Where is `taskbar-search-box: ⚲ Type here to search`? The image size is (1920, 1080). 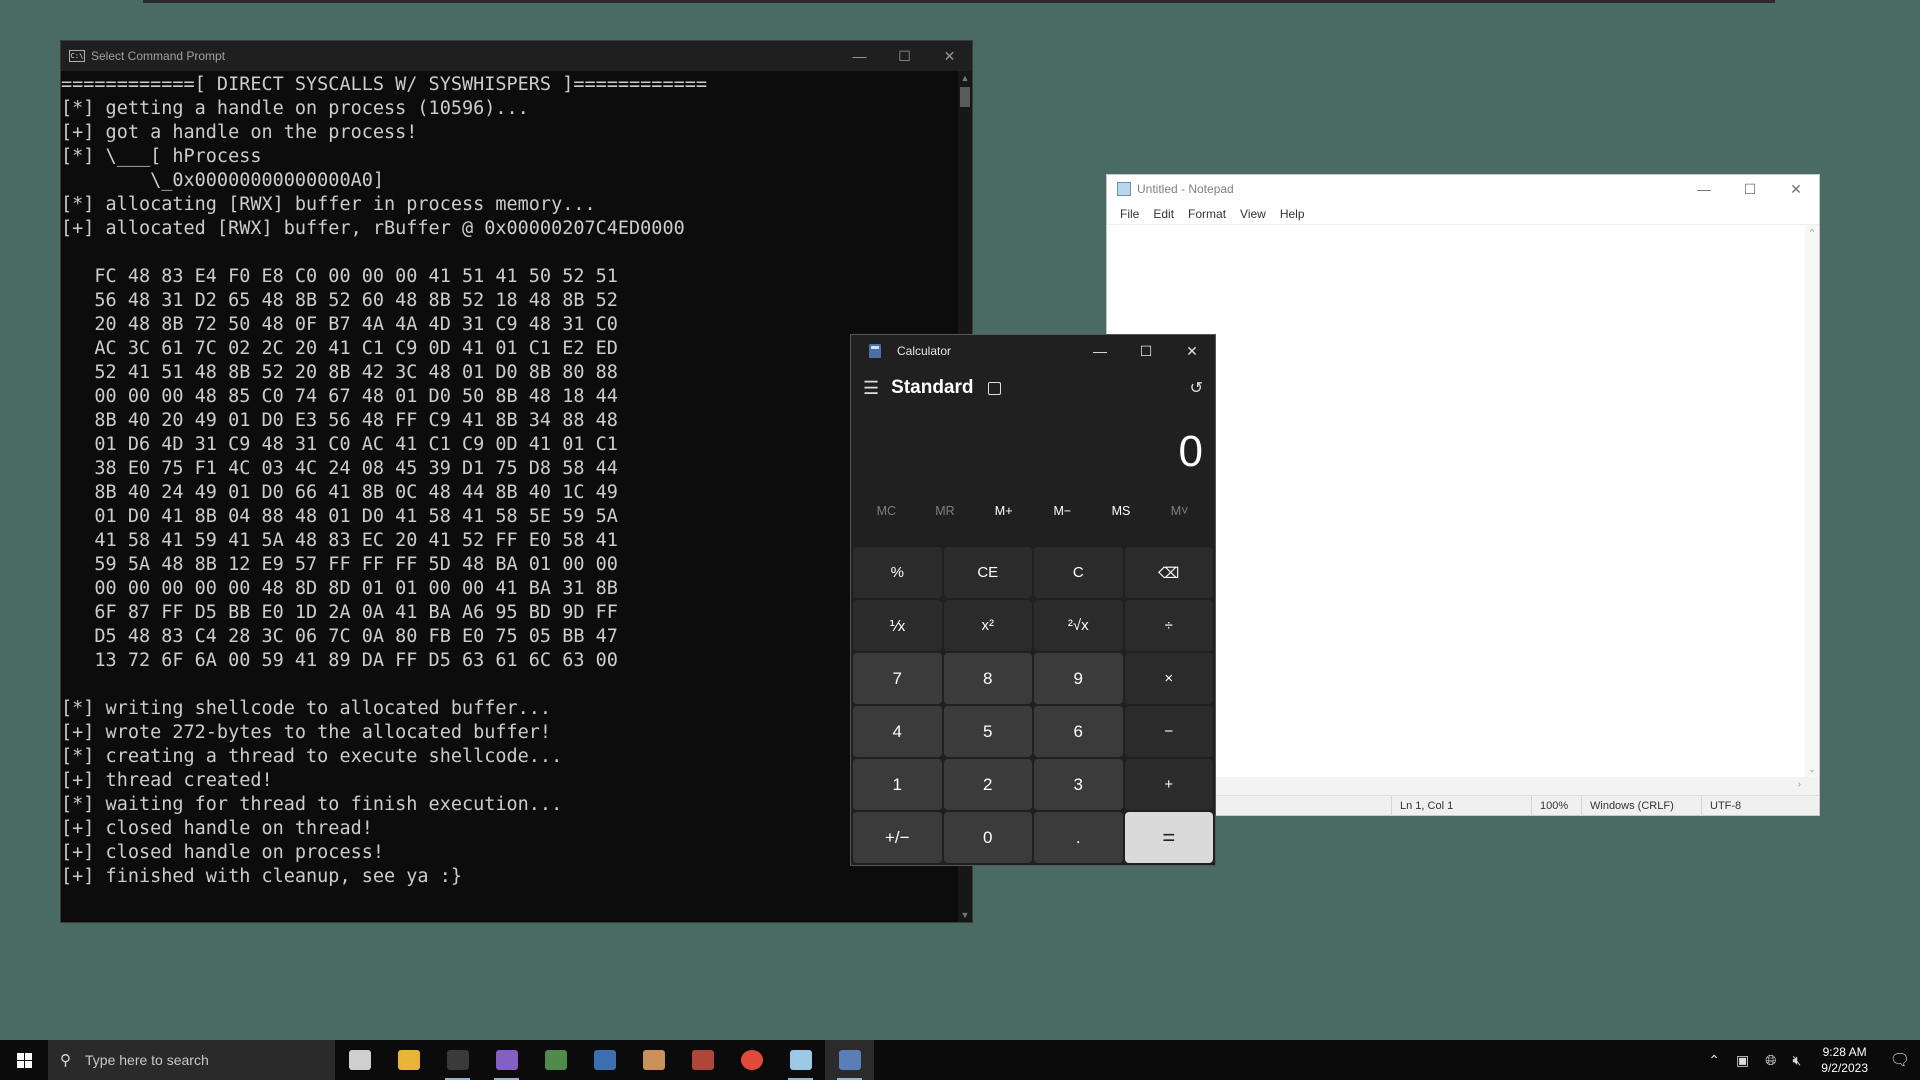
taskbar-search-box: ⚲ Type here to search is located at coordinates (191, 1060).